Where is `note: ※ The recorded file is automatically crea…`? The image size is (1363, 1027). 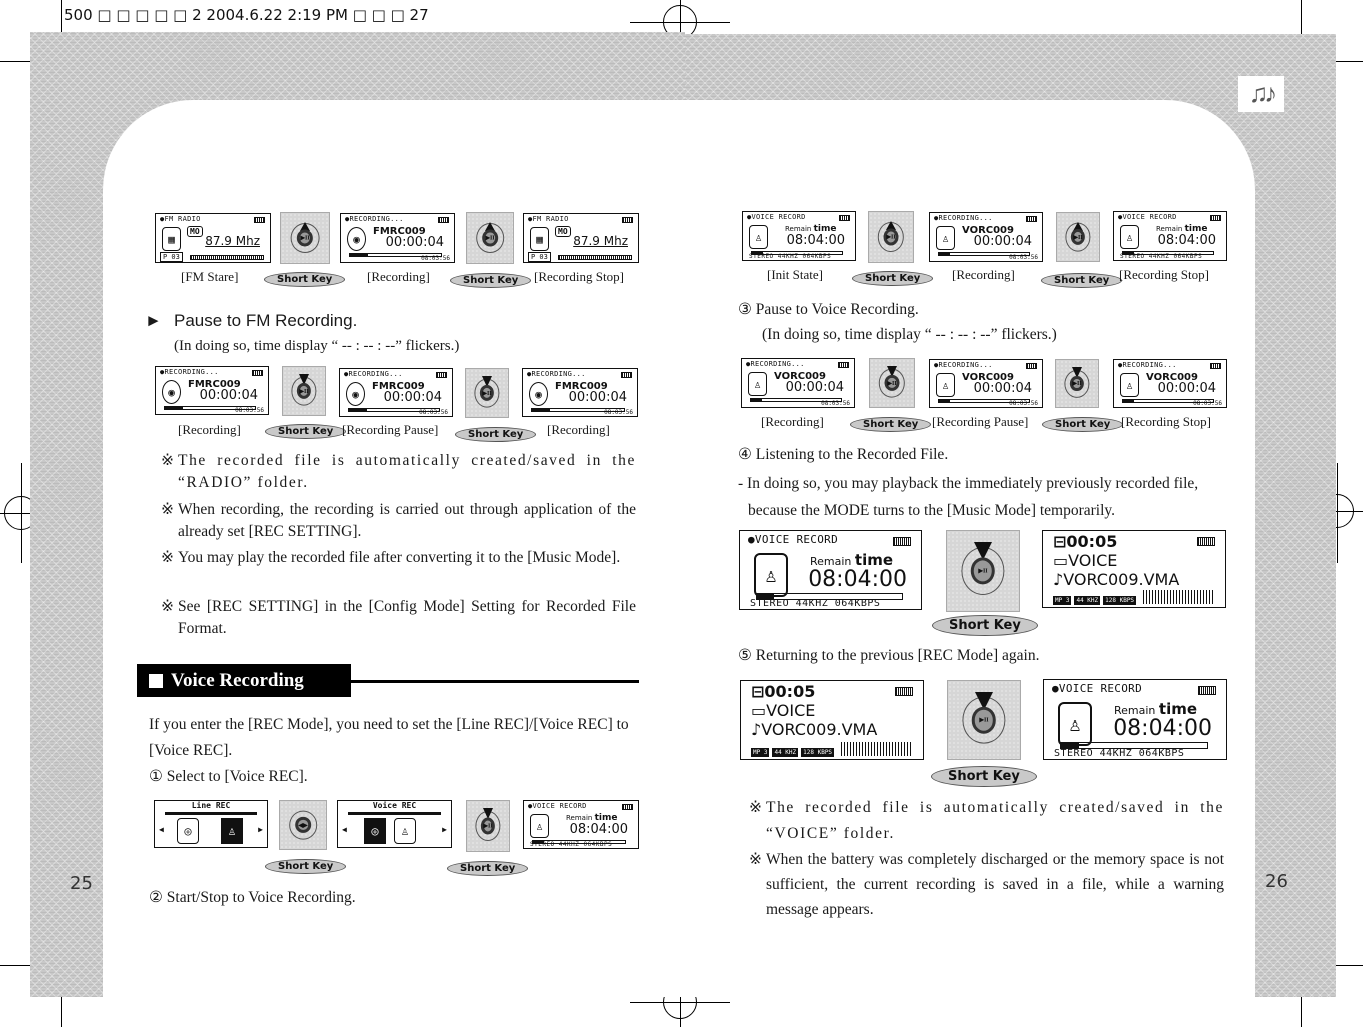 note: ※ The recorded file is automatically crea… is located at coordinates (398, 472).